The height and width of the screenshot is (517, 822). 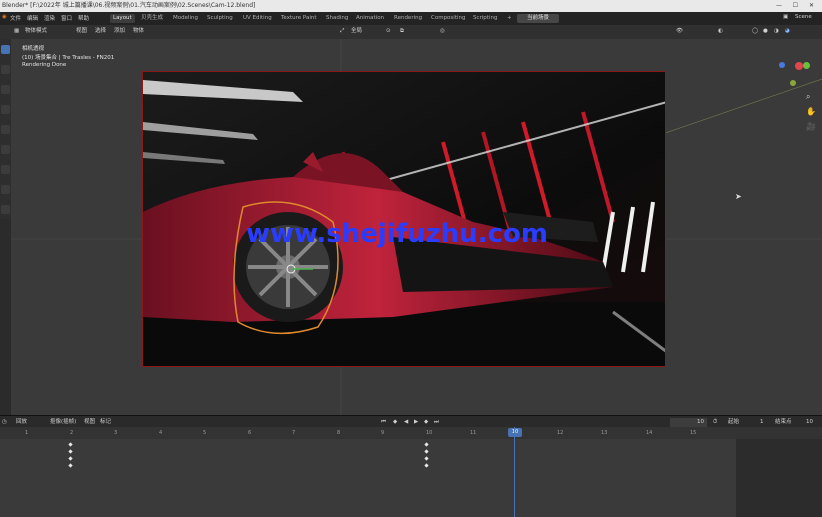 I want to click on frame-tick: 13, so click(x=604, y=433).